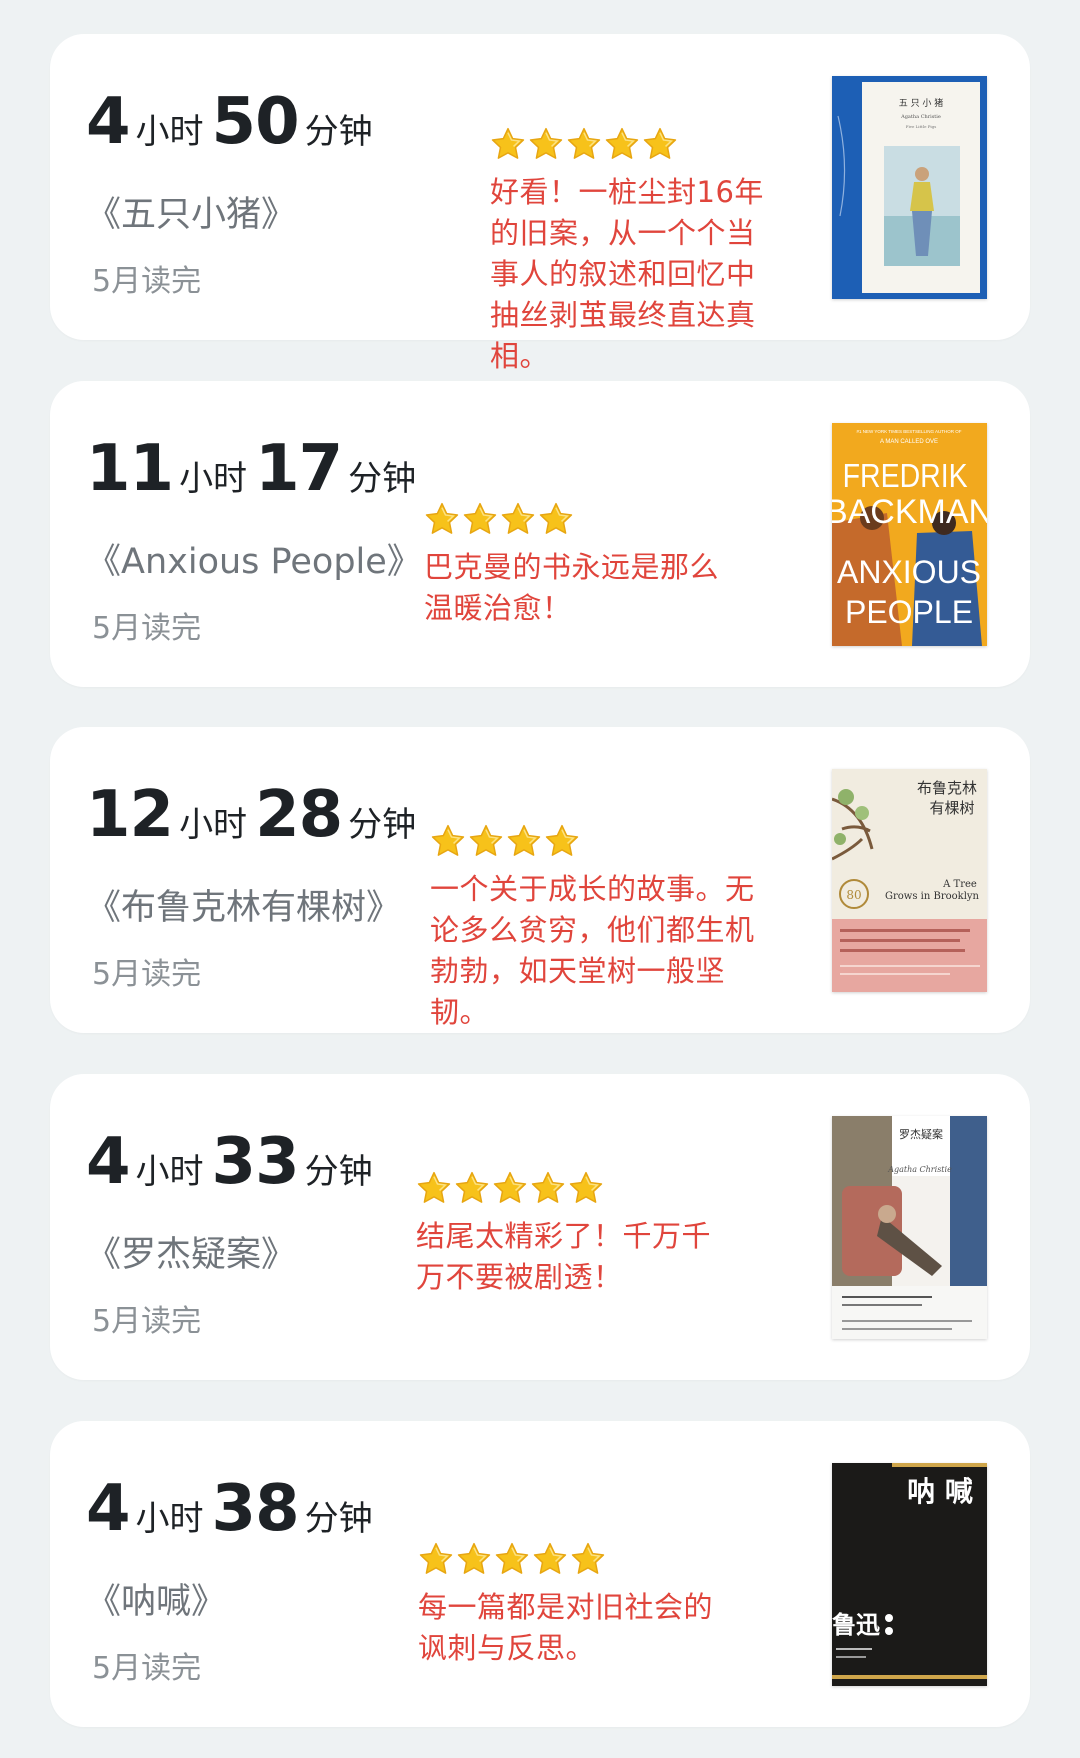 This screenshot has height=1758, width=1080. I want to click on cover-en1-text: A Tree, so click(959, 884).